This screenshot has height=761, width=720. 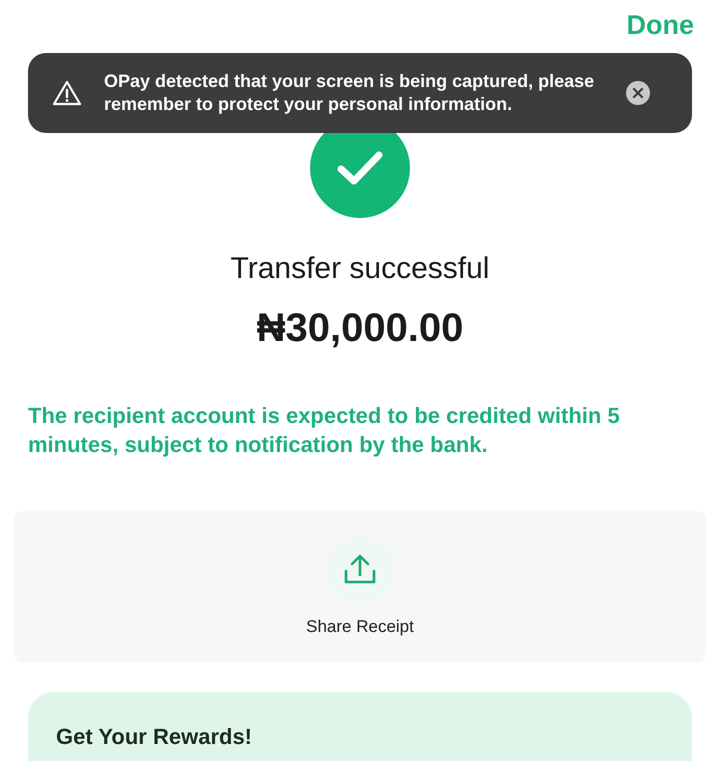 I want to click on close-icon, so click(x=638, y=93).